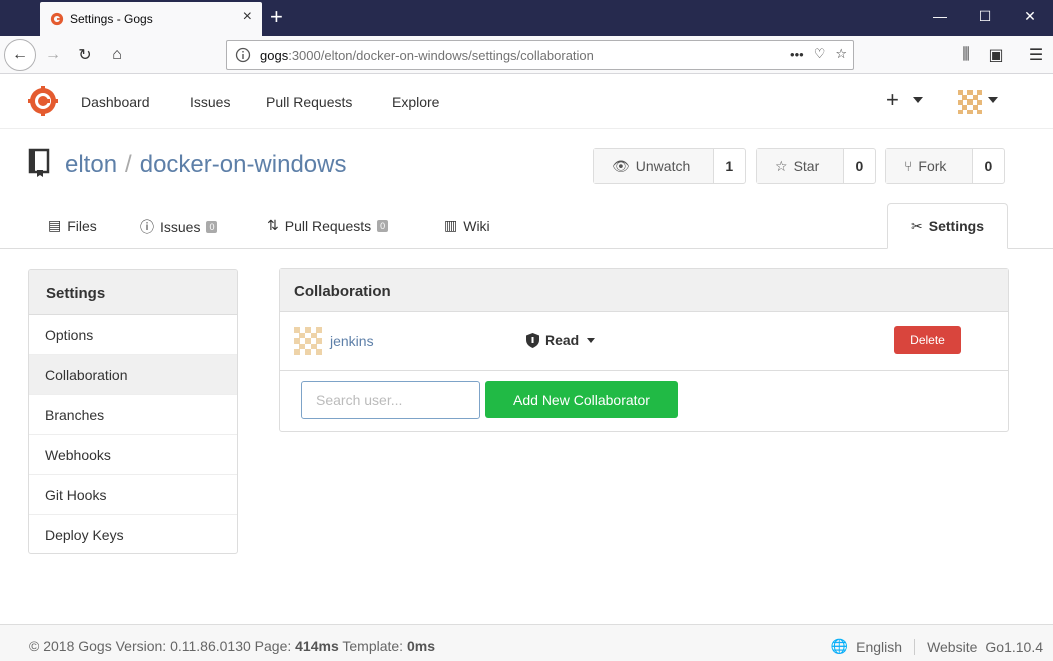  I want to click on tab-files: ▤ Files, so click(72, 225).